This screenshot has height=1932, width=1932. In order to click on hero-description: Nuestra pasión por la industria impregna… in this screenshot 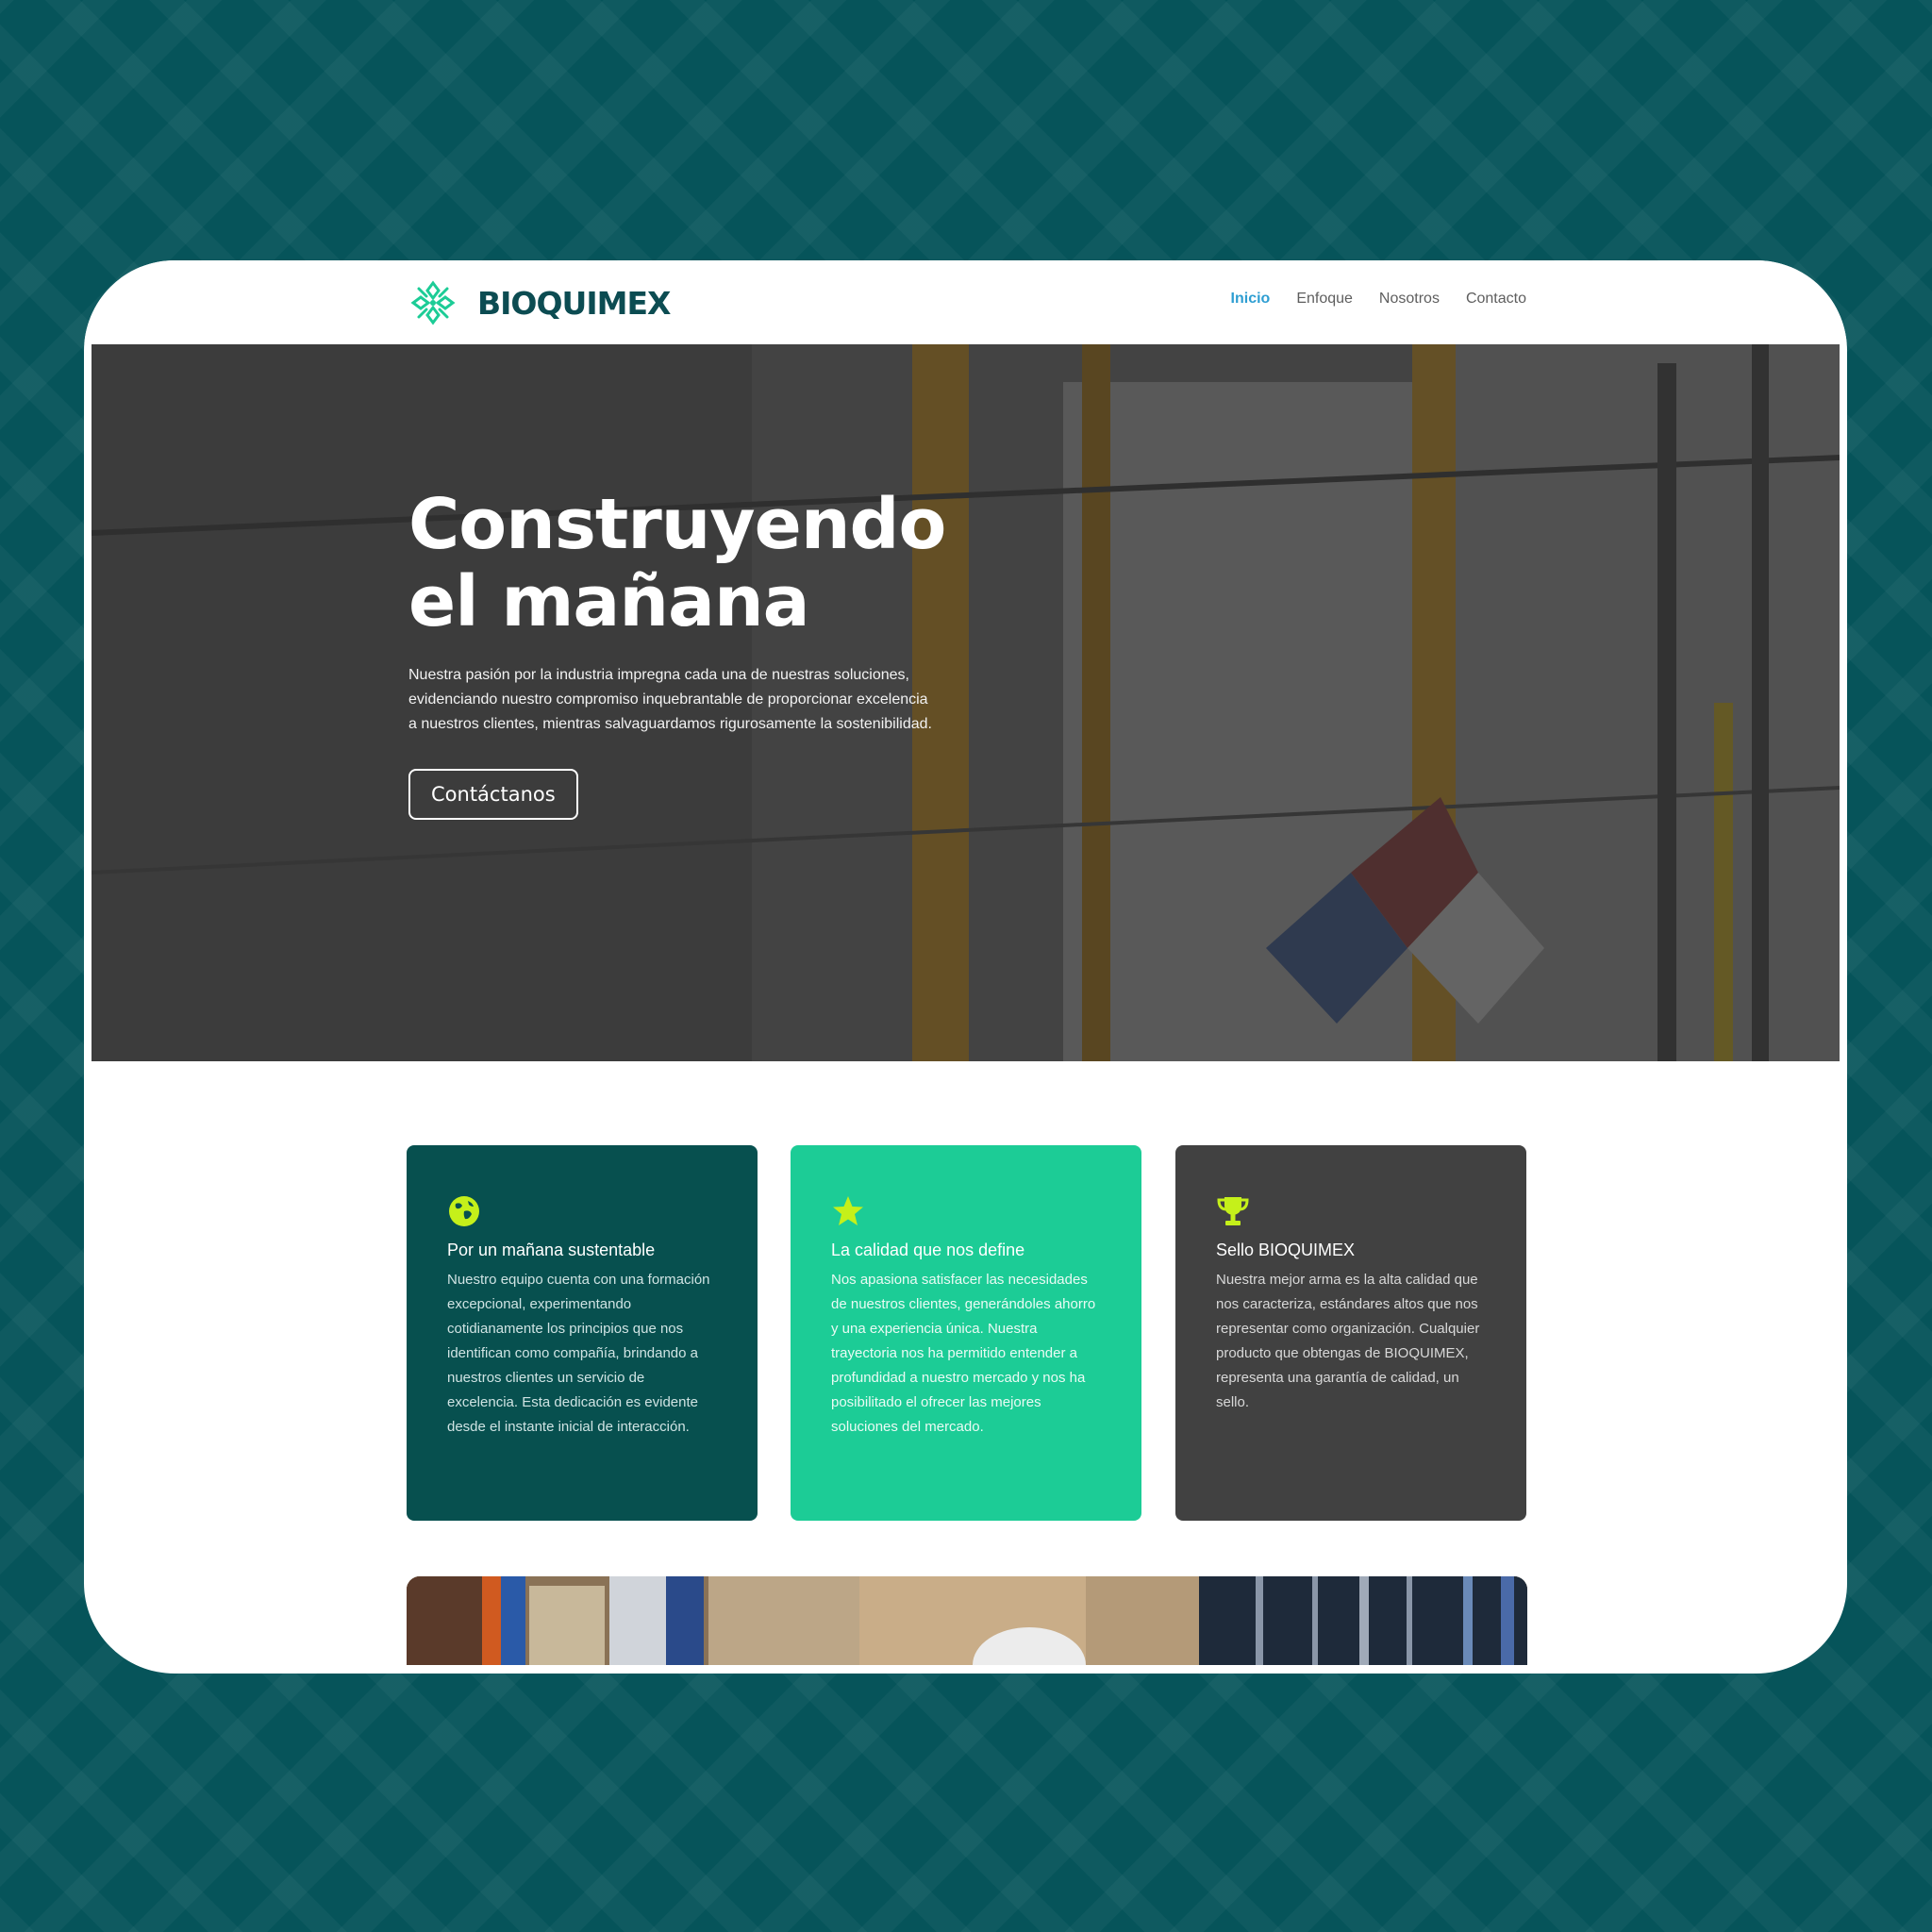, I will do `click(670, 699)`.